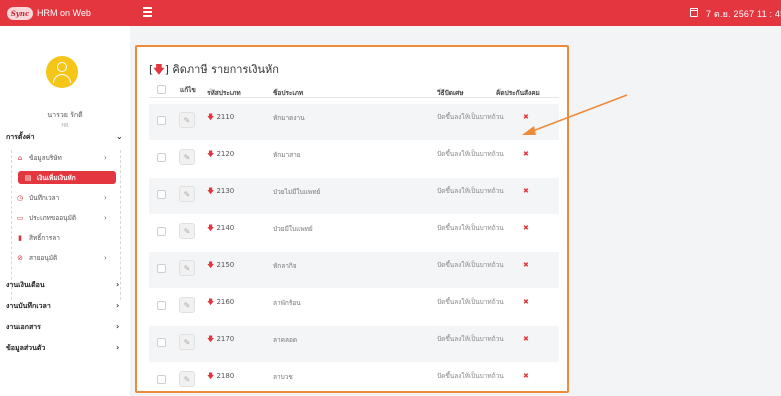 The width and height of the screenshot is (781, 396). What do you see at coordinates (221, 376) in the screenshot?
I see `type-code: 🡇 2180` at bounding box center [221, 376].